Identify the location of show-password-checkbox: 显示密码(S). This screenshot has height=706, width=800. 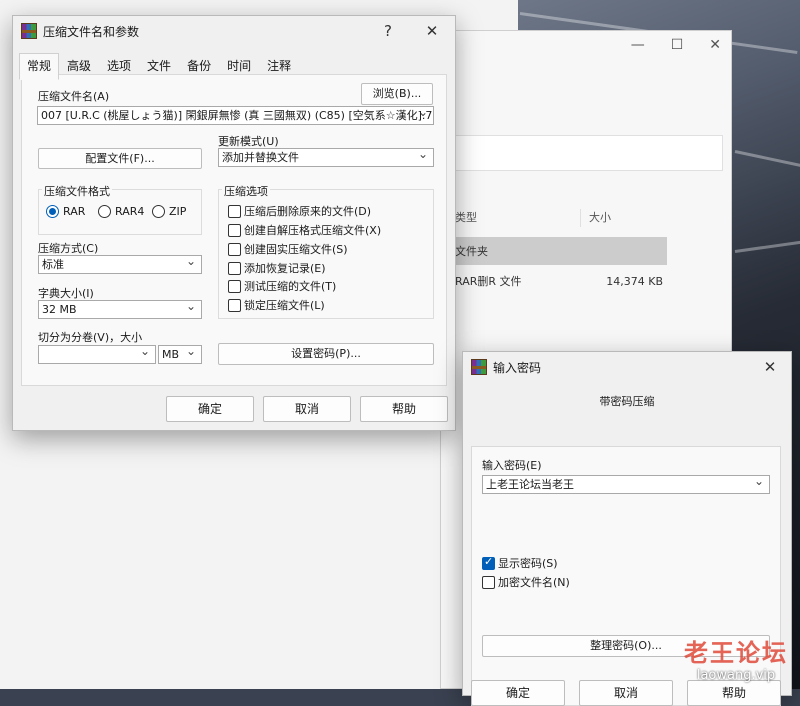
(520, 563).